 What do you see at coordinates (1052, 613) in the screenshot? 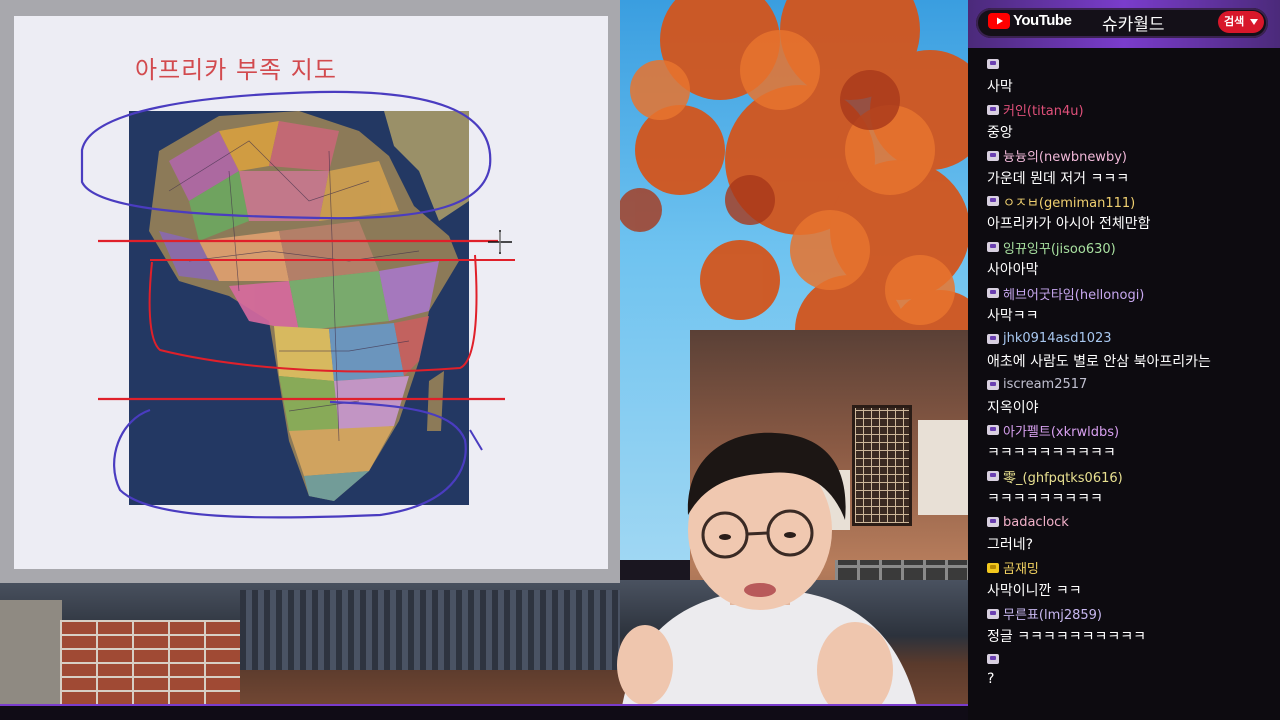
I see `chat-username: 무른표(lmj2859)` at bounding box center [1052, 613].